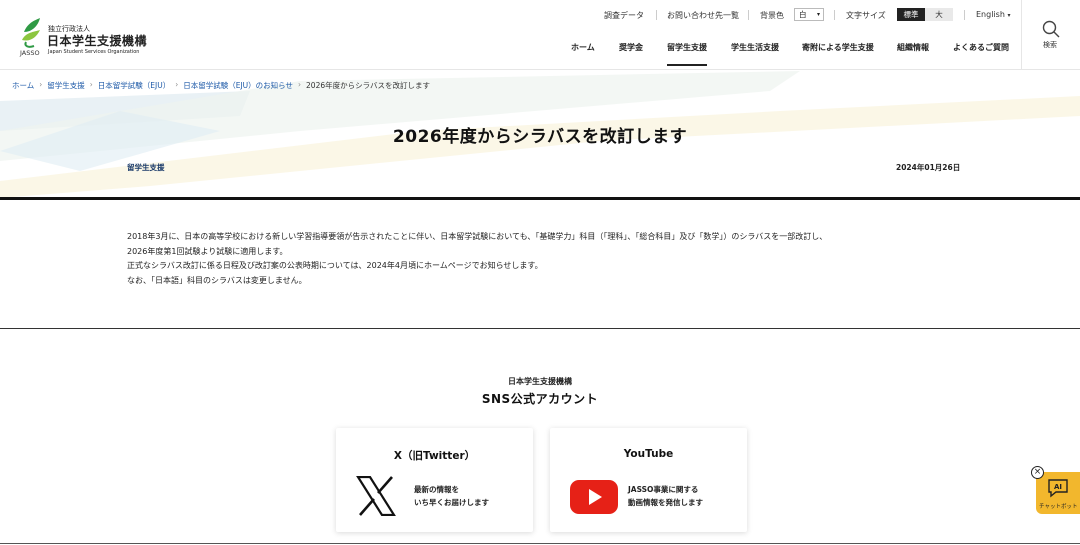  What do you see at coordinates (30, 53) in the screenshot?
I see `logo-abbr: JASSO` at bounding box center [30, 53].